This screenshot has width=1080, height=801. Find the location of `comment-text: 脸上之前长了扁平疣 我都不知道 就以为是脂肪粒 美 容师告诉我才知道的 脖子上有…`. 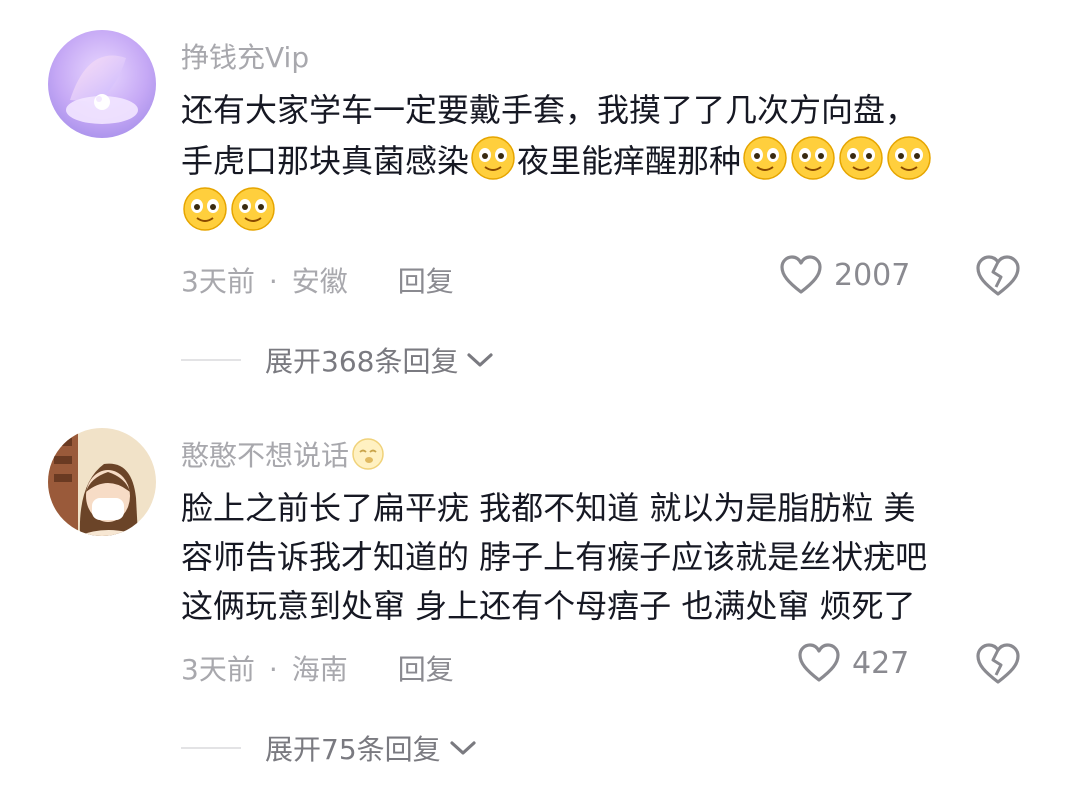

comment-text: 脸上之前长了扁平疣 我都不知道 就以为是脂肪粒 美 容师告诉我才知道的 脖子上有… is located at coordinates (611, 557).